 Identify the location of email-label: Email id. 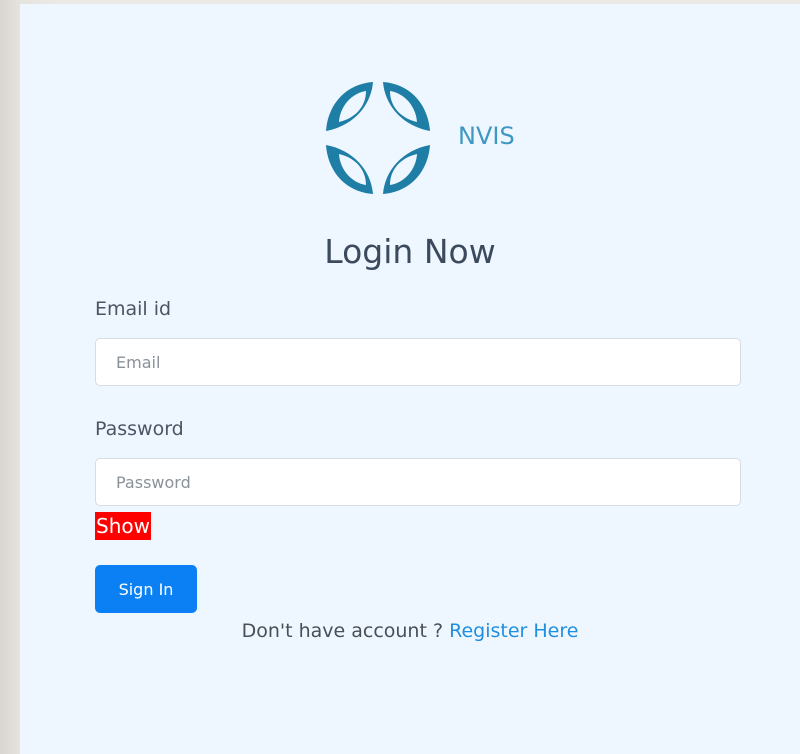
(133, 309).